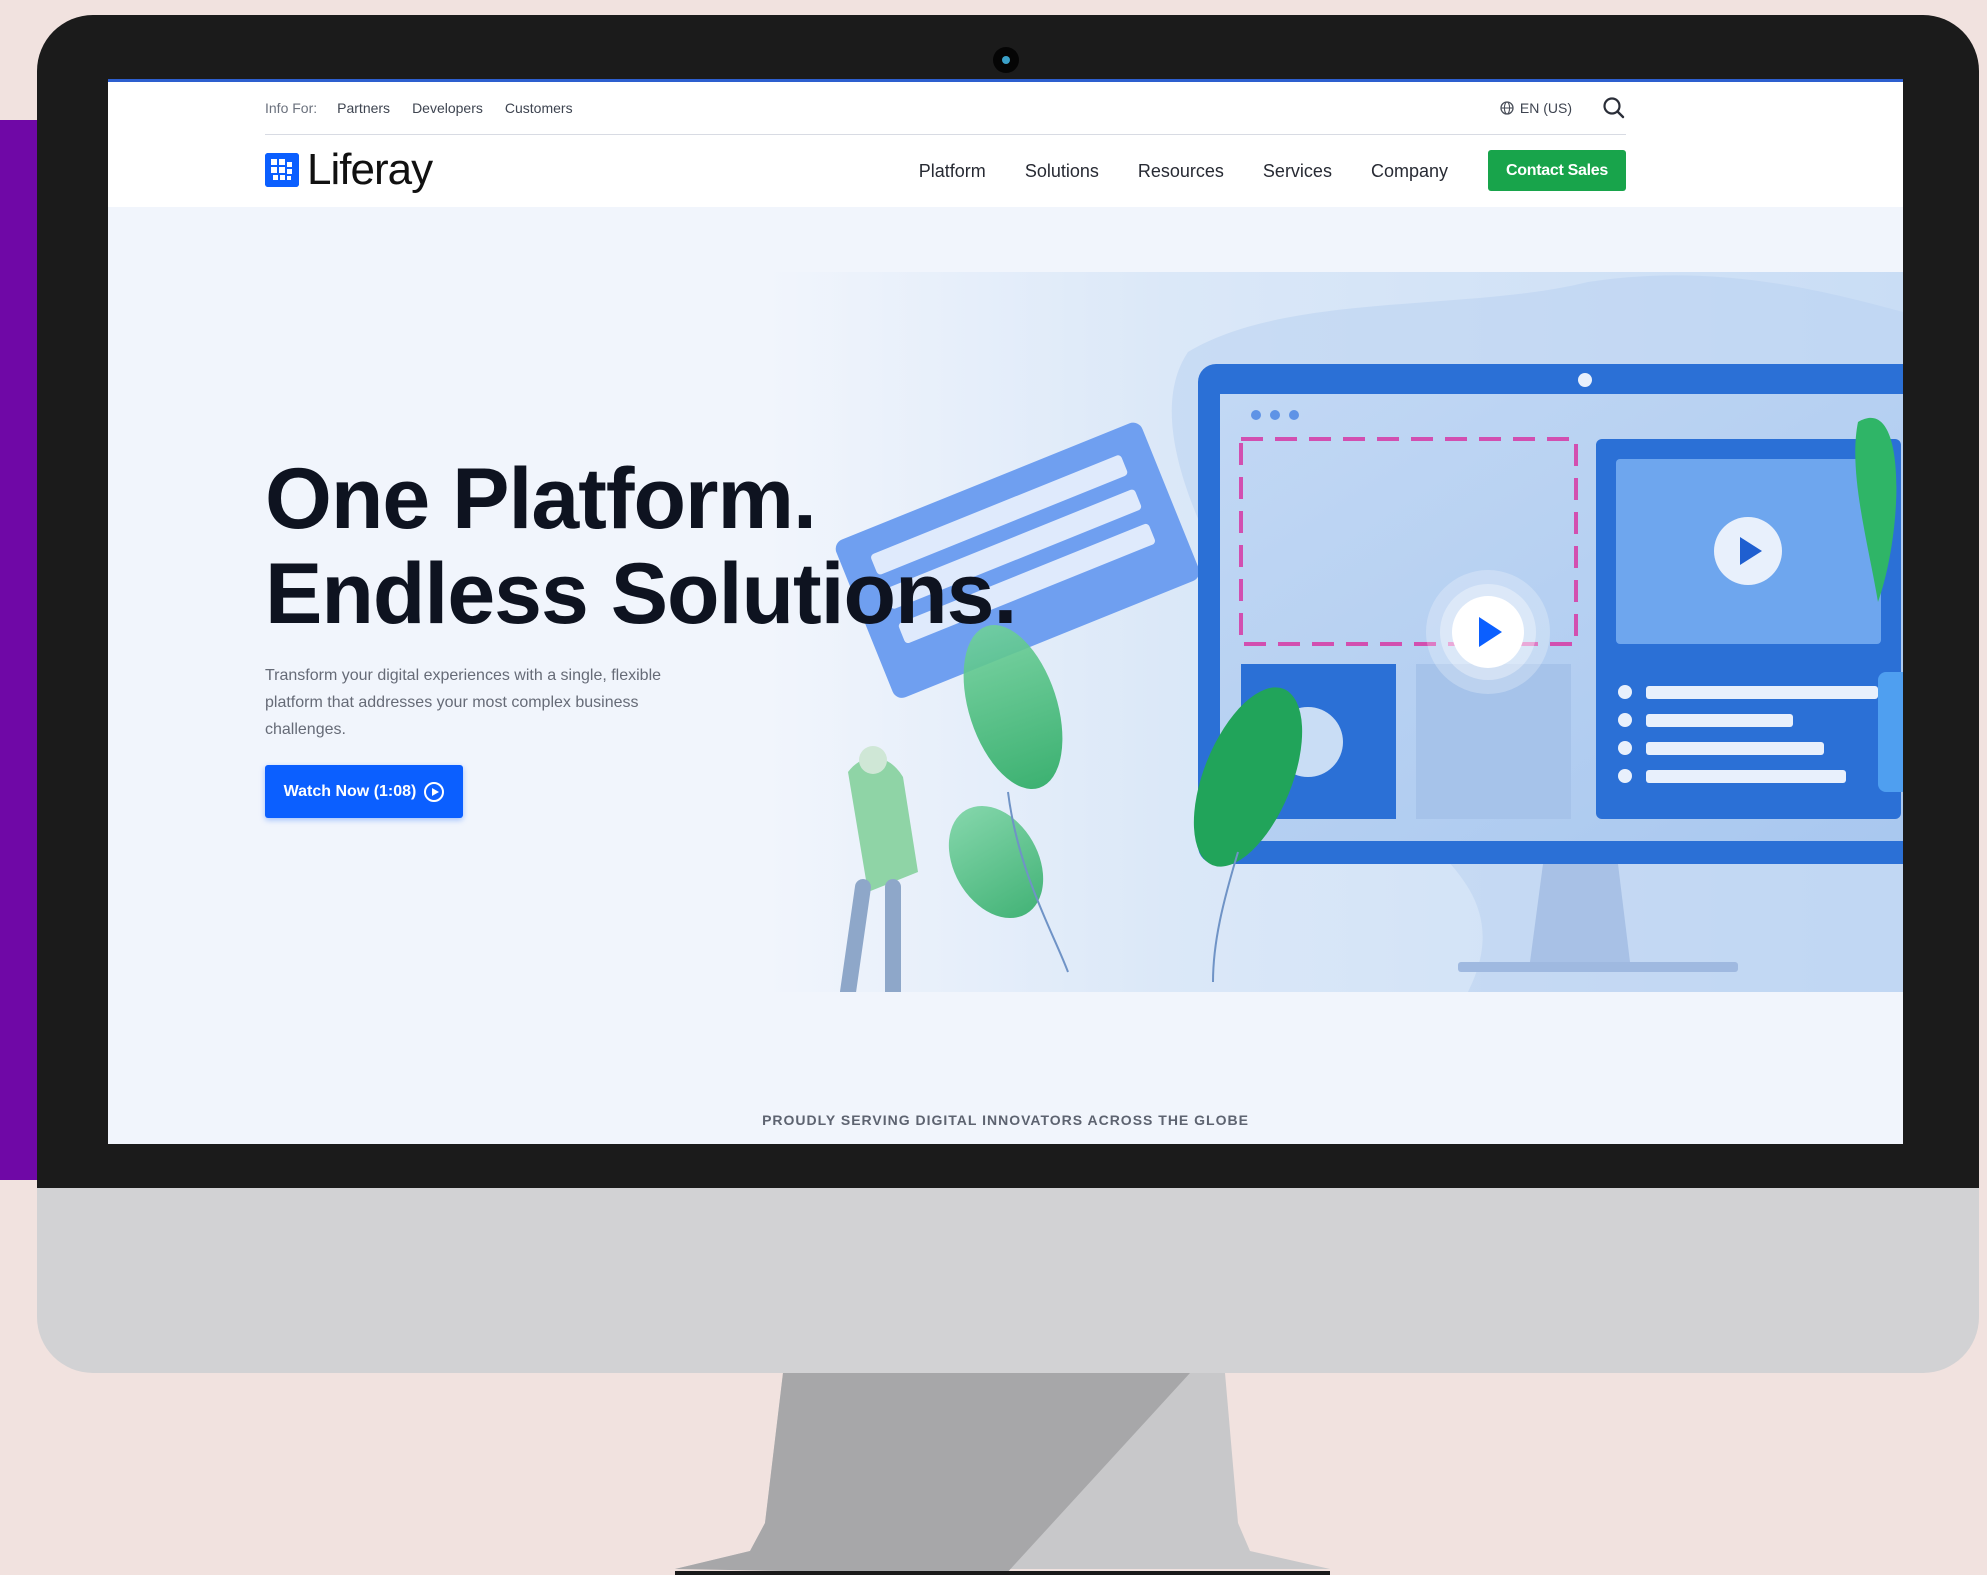 The height and width of the screenshot is (1575, 1987). Describe the element at coordinates (370, 169) in the screenshot. I see `brand-name: Liferay` at that location.